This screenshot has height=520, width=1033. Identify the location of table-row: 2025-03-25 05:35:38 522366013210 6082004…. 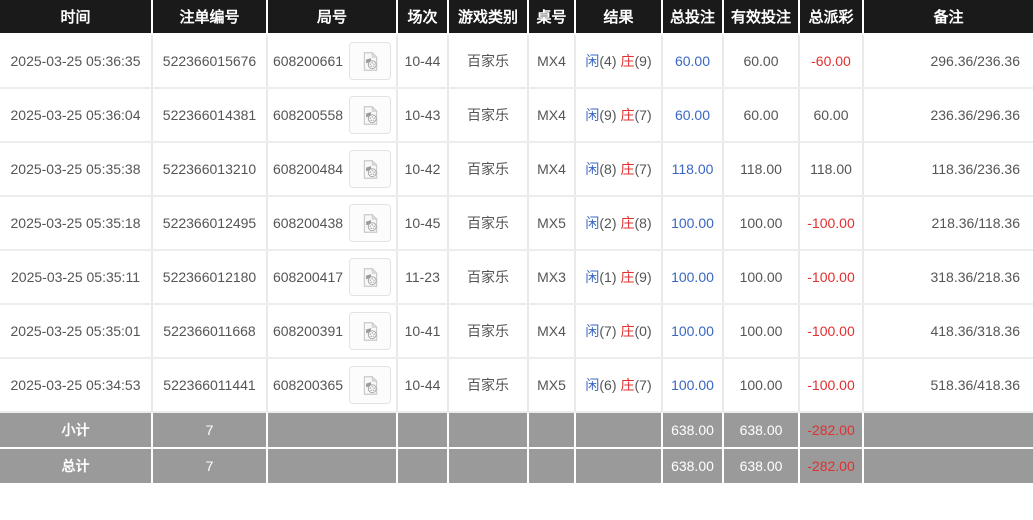
(516, 169).